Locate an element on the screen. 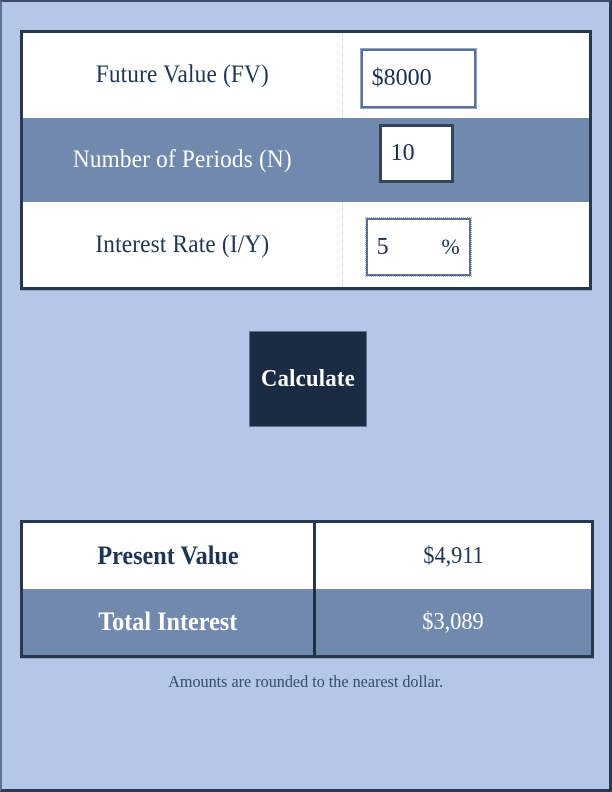 The width and height of the screenshot is (612, 792). results-row-total-interest: Total Interest $3,089 is located at coordinates (307, 622).